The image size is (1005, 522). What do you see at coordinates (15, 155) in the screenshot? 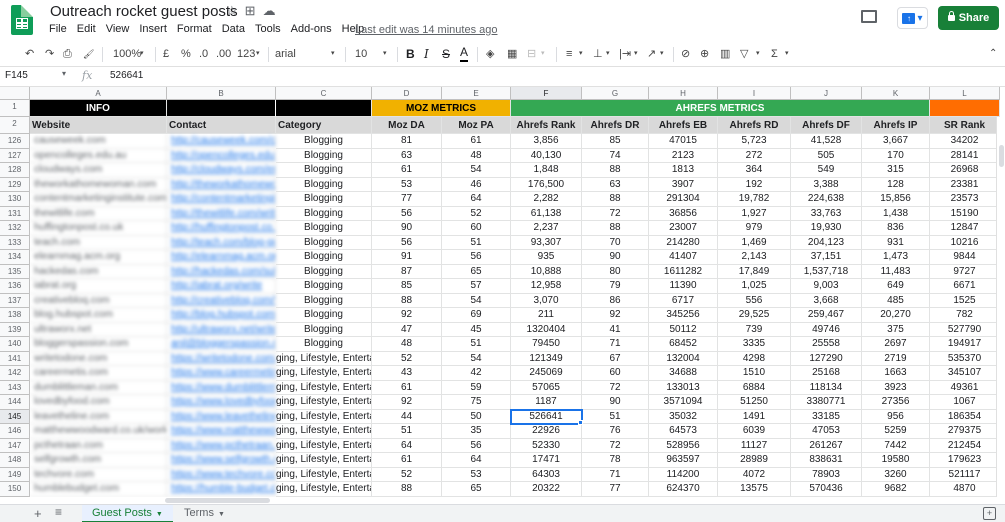
I see `row-header: 127` at bounding box center [15, 155].